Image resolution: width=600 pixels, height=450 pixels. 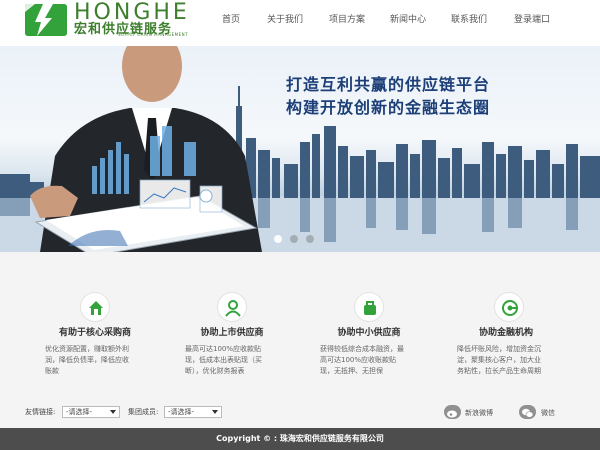 I want to click on wechat-link: 微信, so click(x=548, y=413).